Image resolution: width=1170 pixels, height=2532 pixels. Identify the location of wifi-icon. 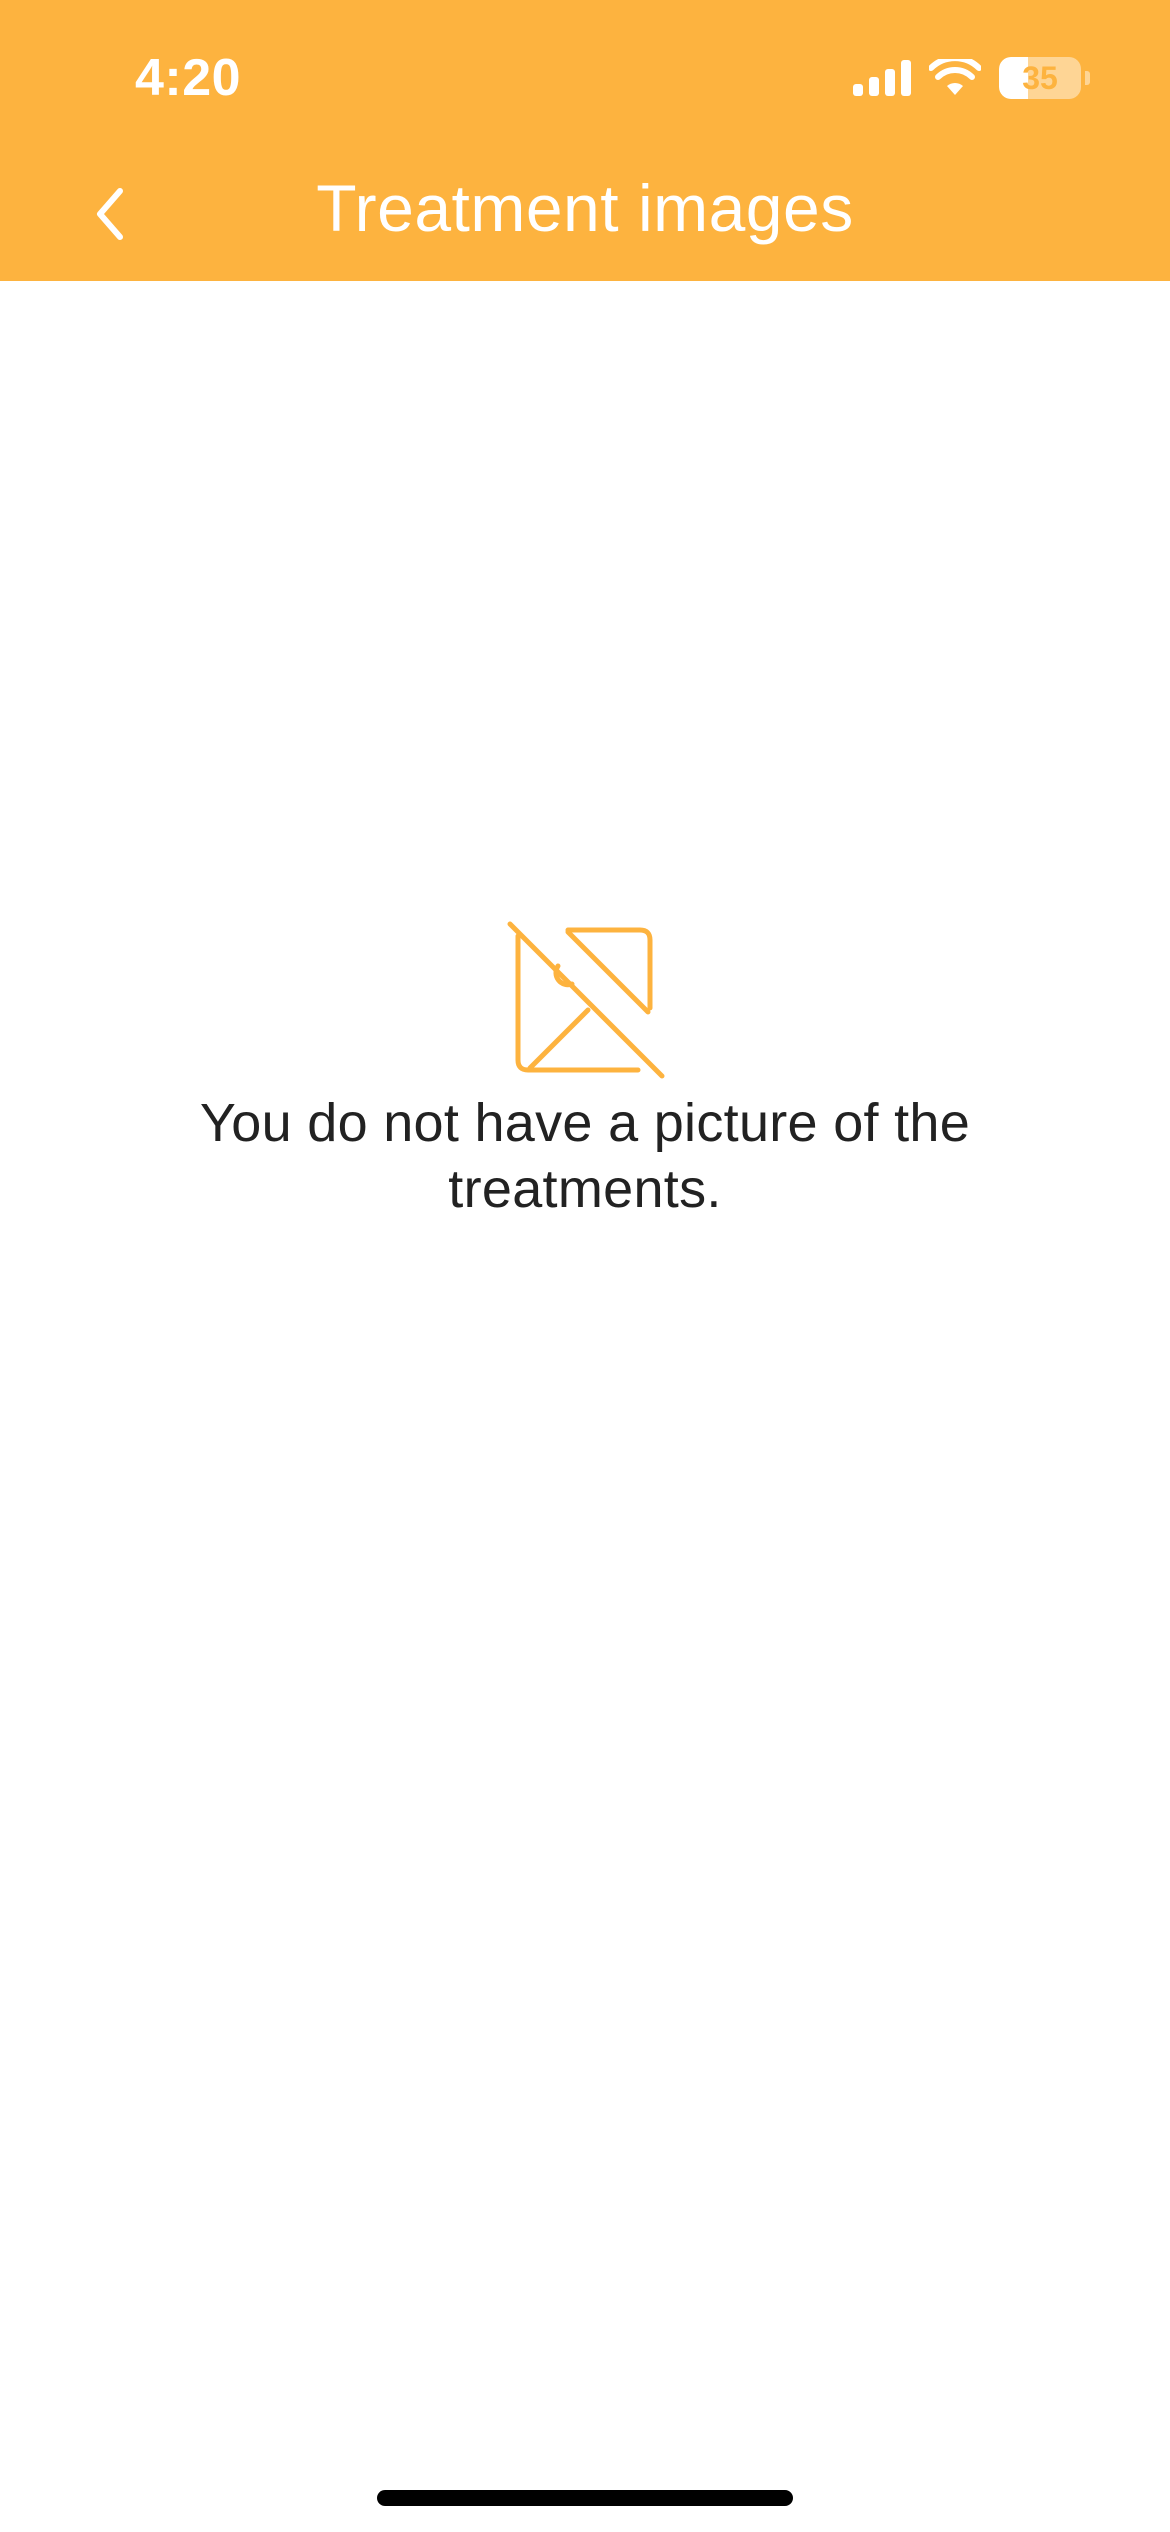
(955, 77).